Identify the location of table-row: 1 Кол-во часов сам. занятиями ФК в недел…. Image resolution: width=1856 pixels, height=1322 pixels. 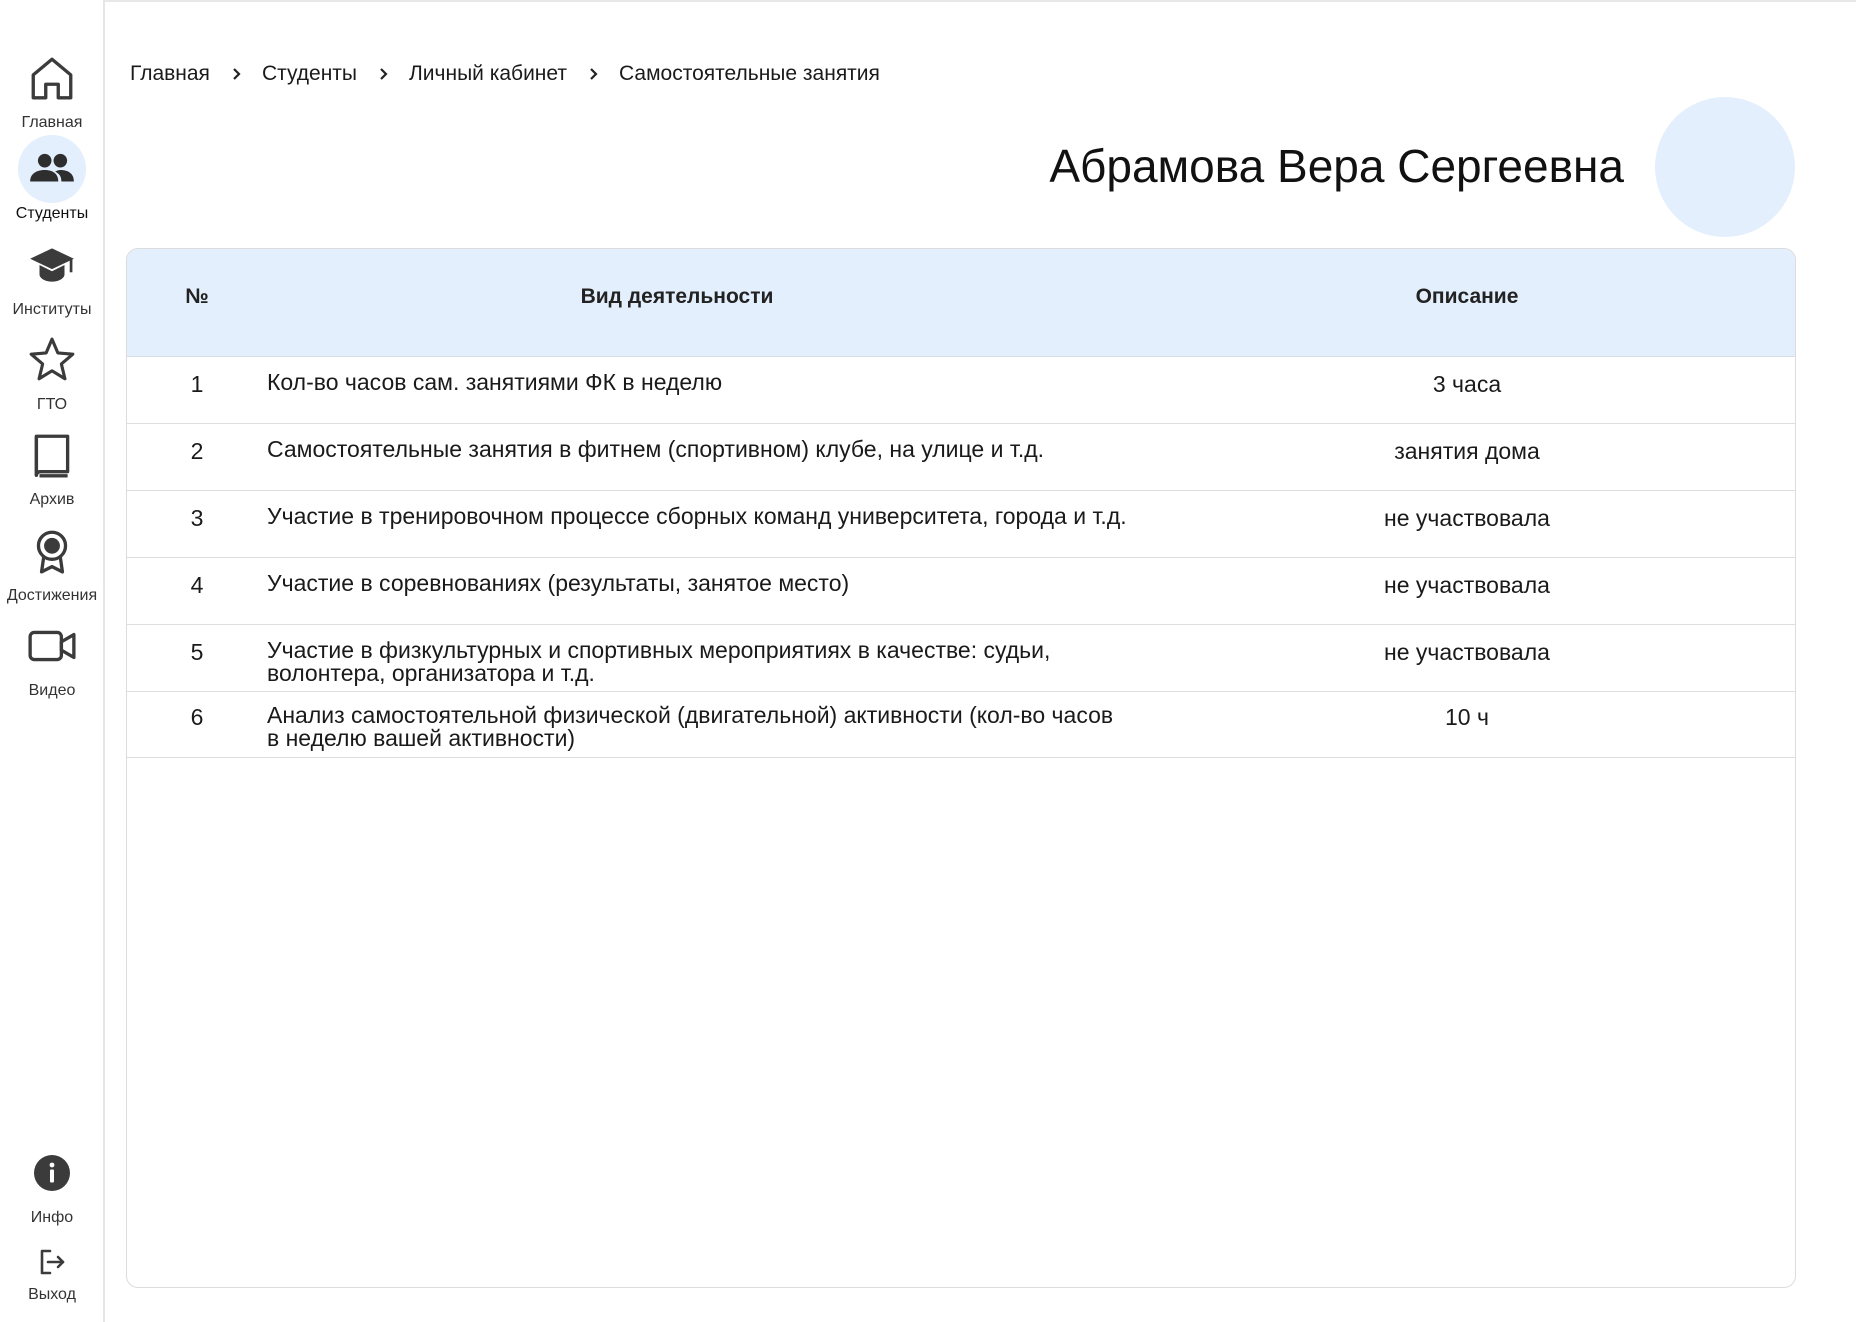
(961, 390).